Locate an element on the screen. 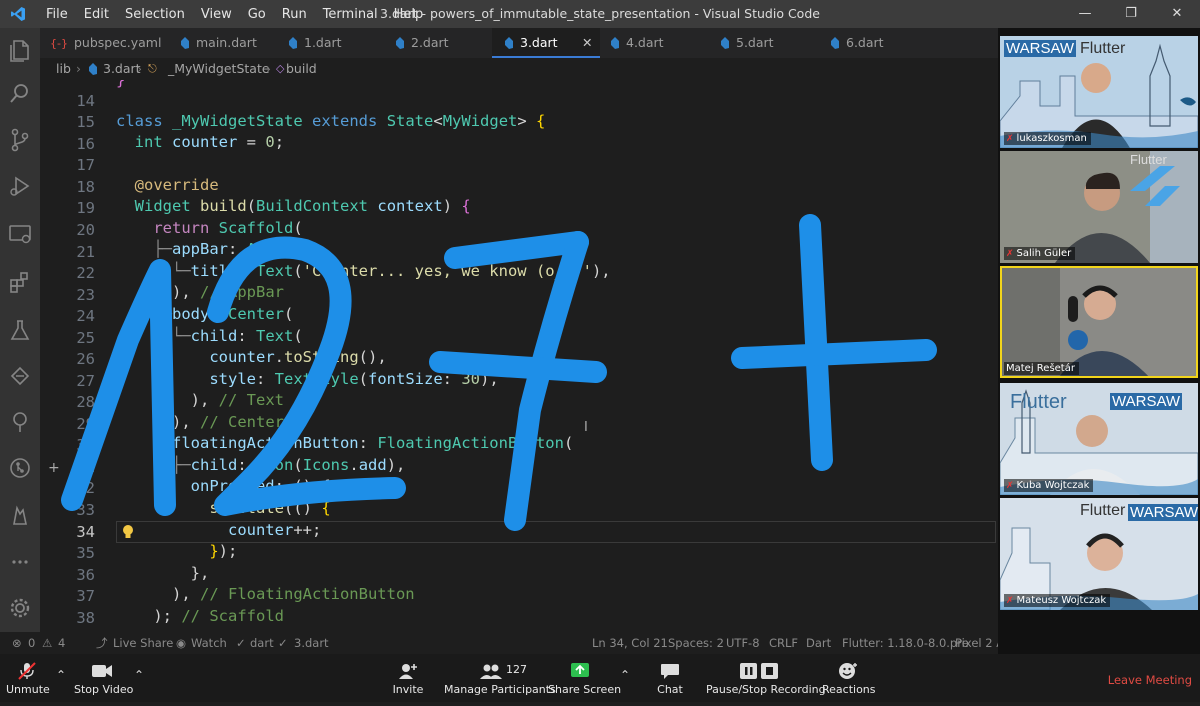 The image size is (1200, 706). git-graph-icon is located at coordinates (20, 468).